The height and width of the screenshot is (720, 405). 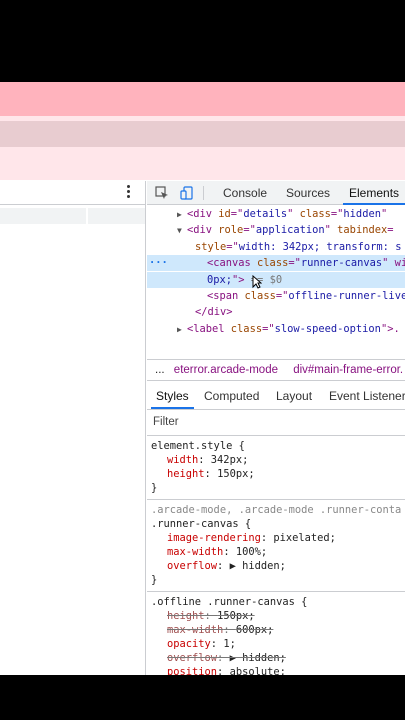 What do you see at coordinates (390, 328) in the screenshot?
I see `dom-token: ">.` at bounding box center [390, 328].